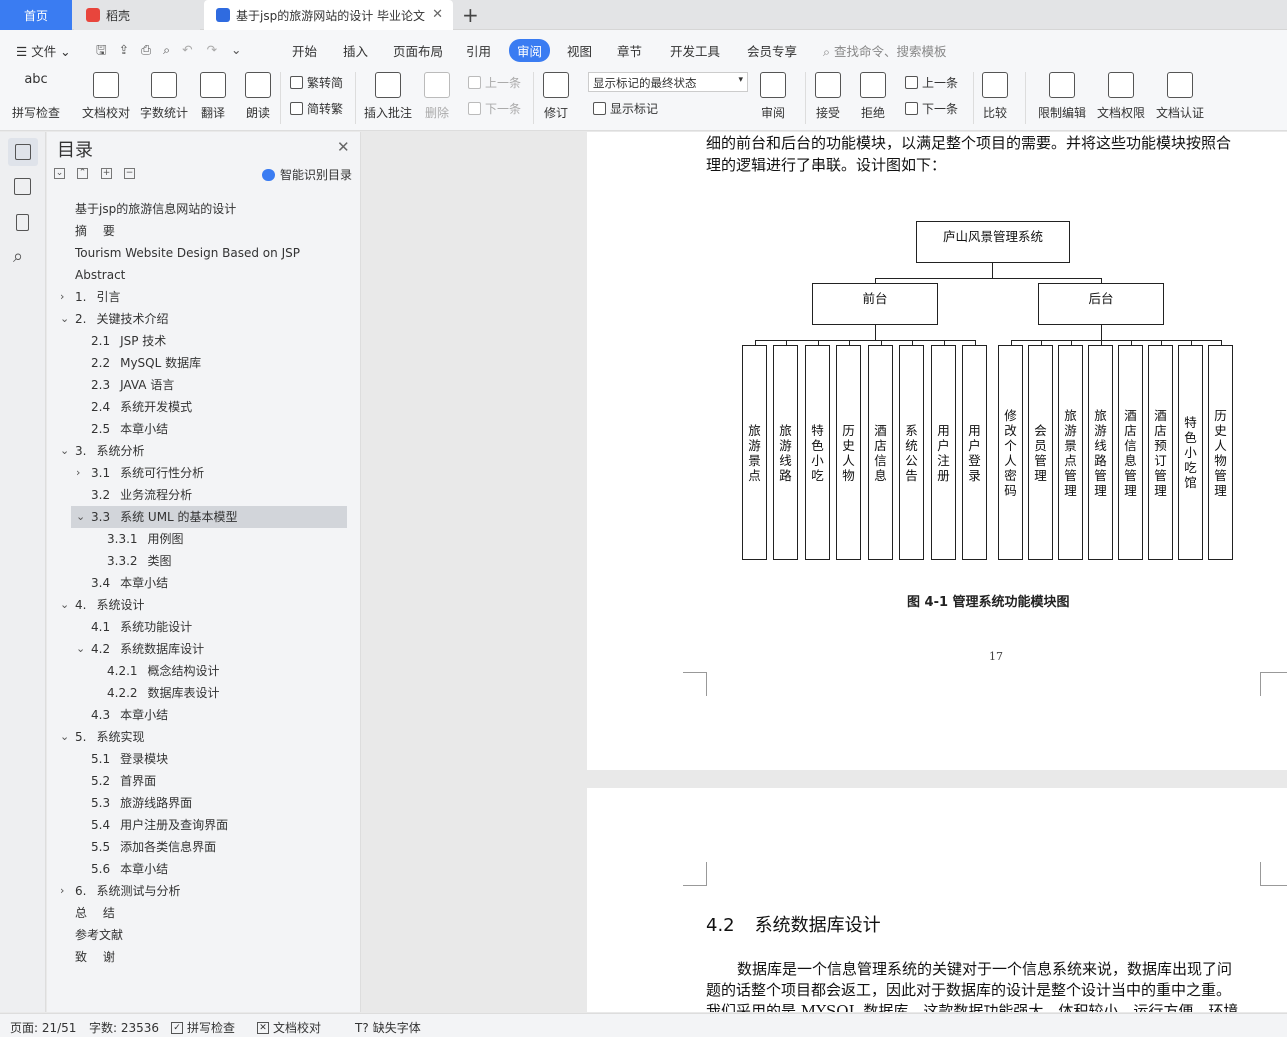 Image resolution: width=1287 pixels, height=1037 pixels. Describe the element at coordinates (668, 82) in the screenshot. I see `markup-state-select: 显示标记的最终状态 ▾` at that location.